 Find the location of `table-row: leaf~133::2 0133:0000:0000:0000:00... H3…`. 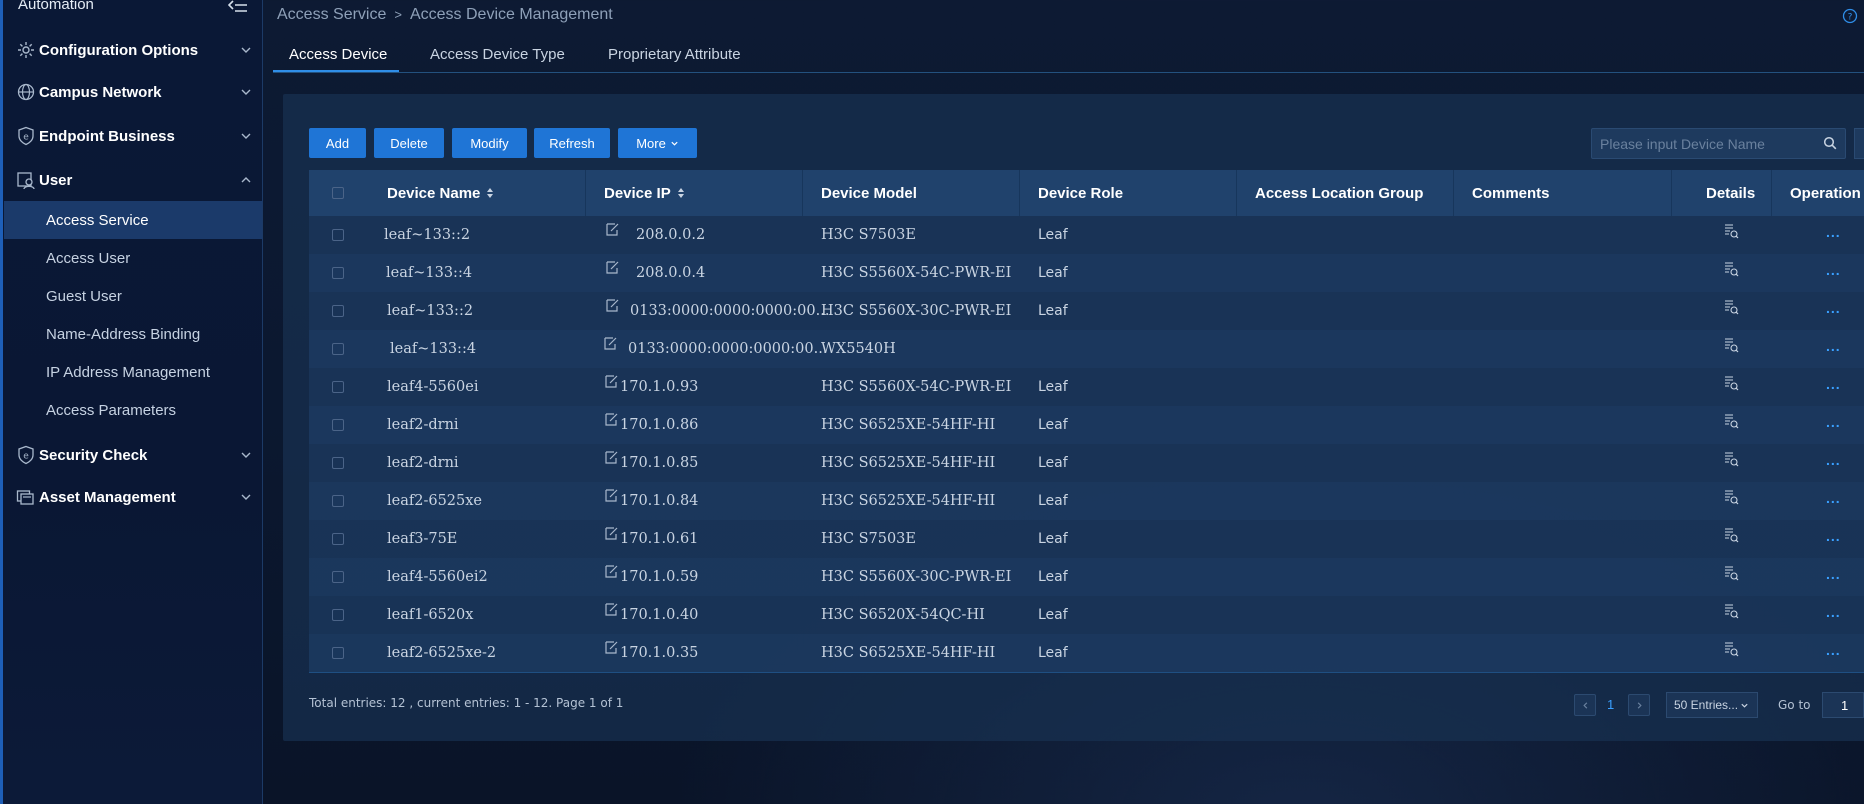

table-row: leaf~133::2 0133:0000:0000:0000:00... H3… is located at coordinates (1086, 311).